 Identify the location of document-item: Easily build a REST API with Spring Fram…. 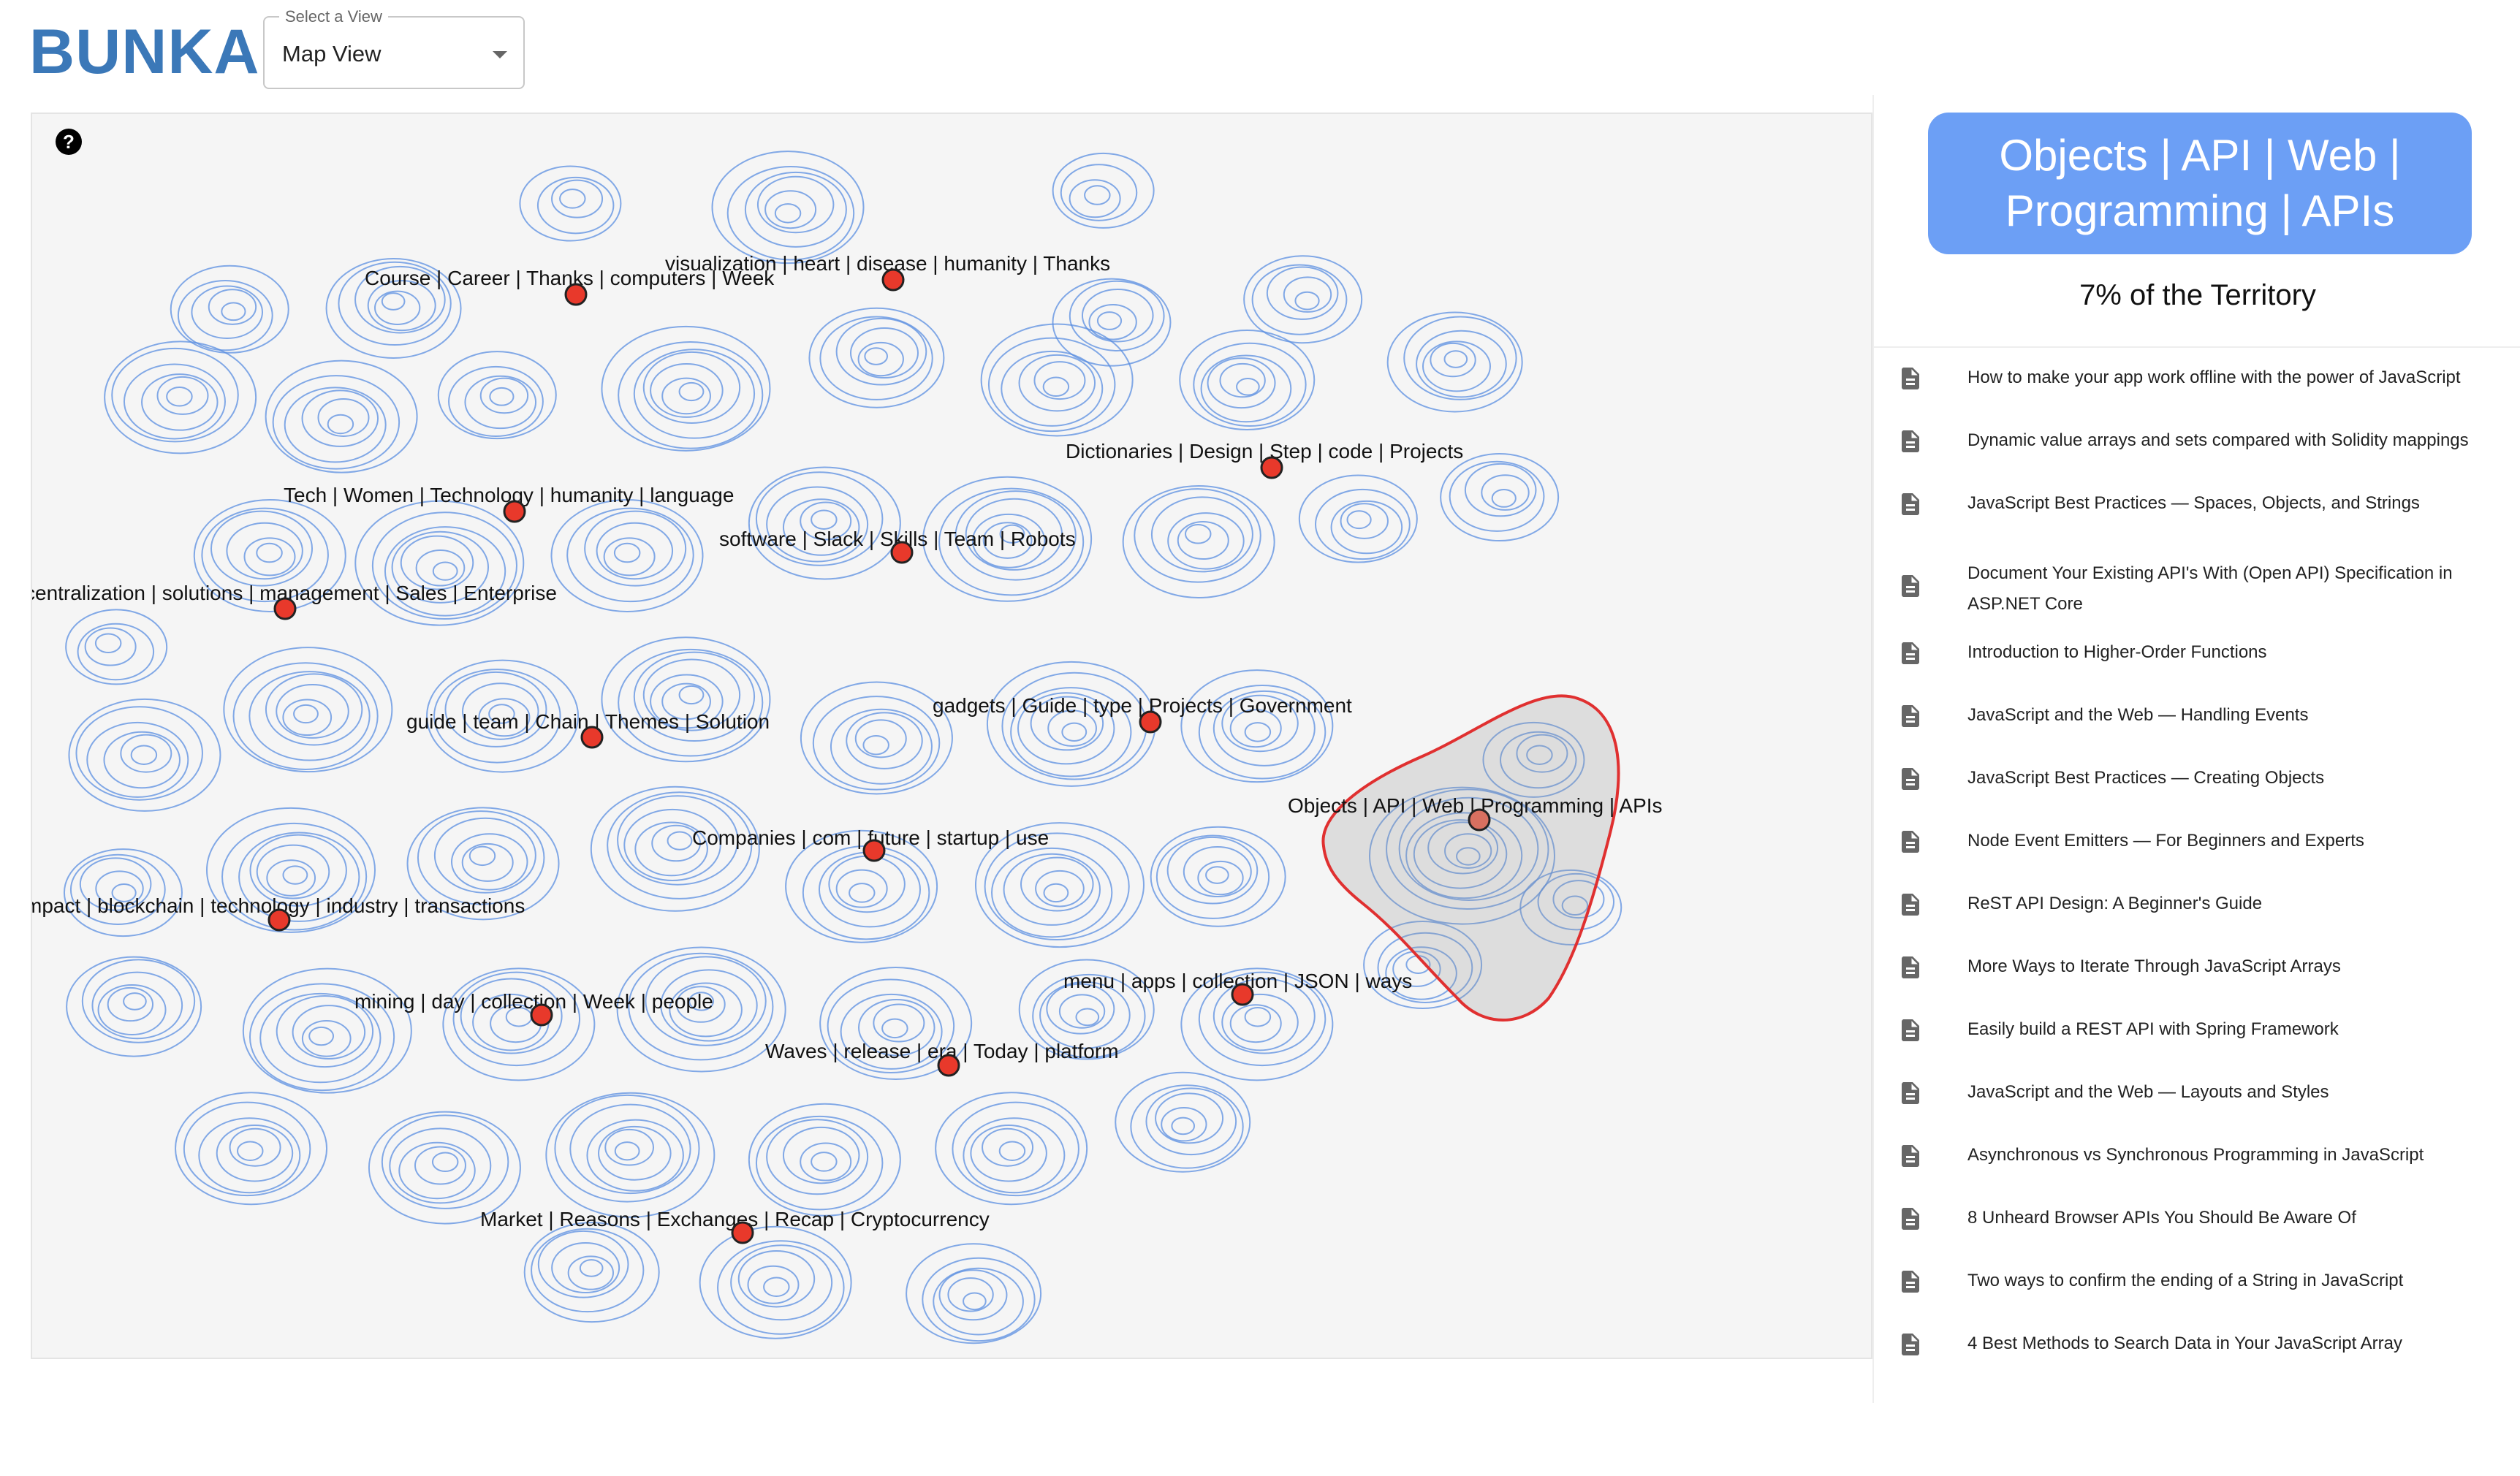
(2197, 1039).